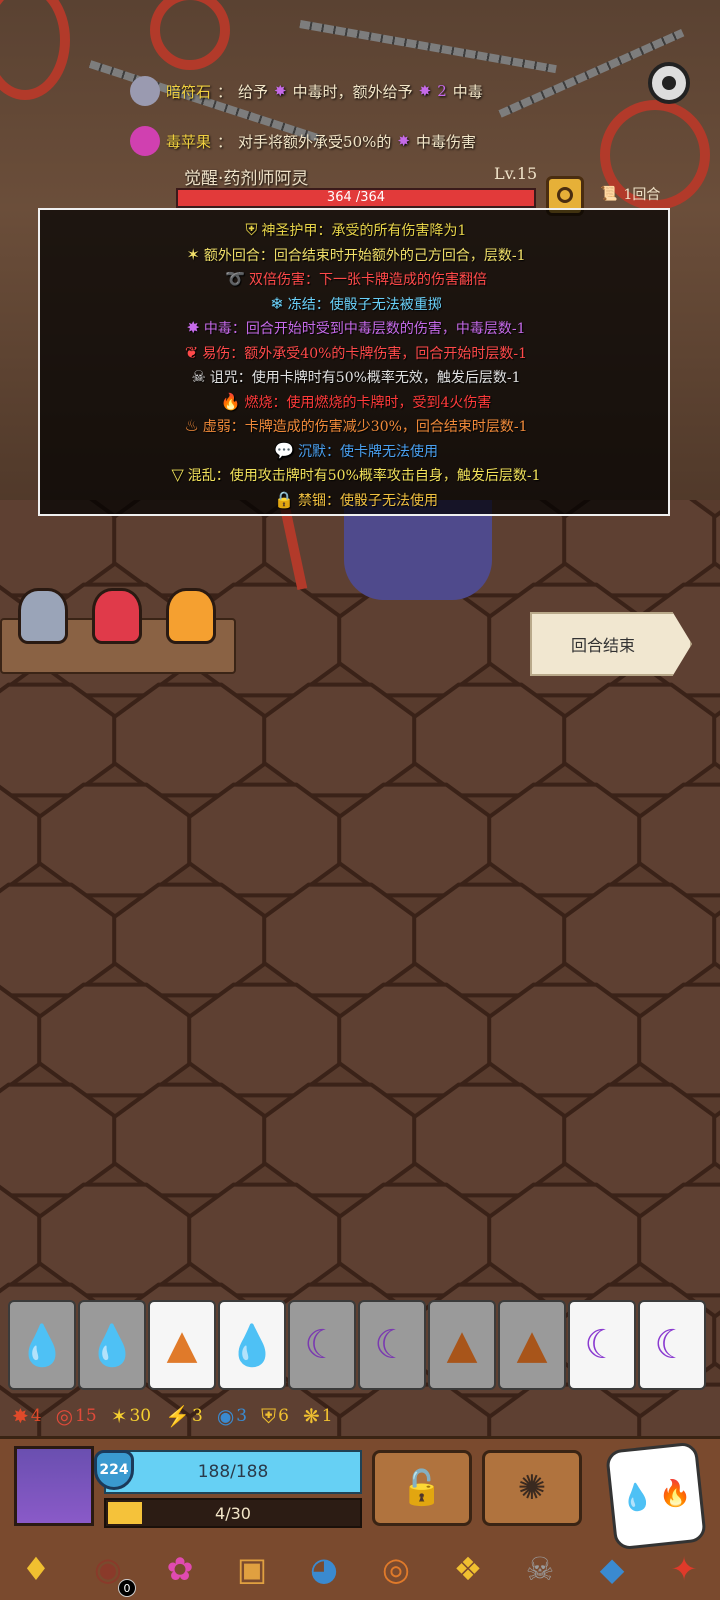 The height and width of the screenshot is (1600, 720). I want to click on relic-slot: ▣, so click(252, 1569).